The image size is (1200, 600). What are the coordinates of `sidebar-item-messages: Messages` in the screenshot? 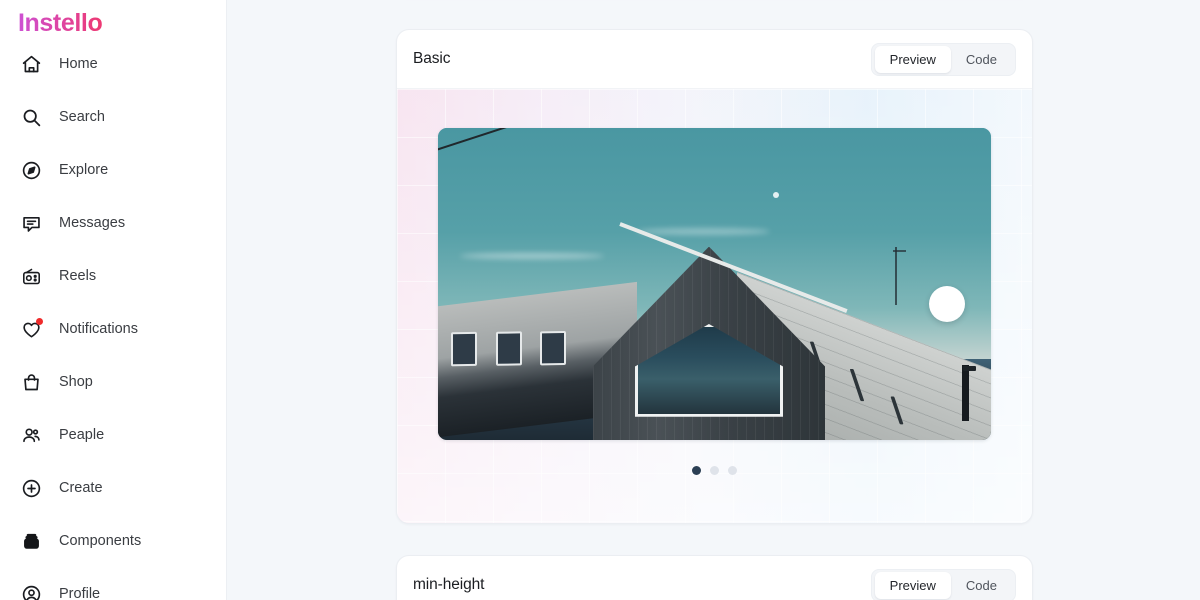 It's located at (113, 223).